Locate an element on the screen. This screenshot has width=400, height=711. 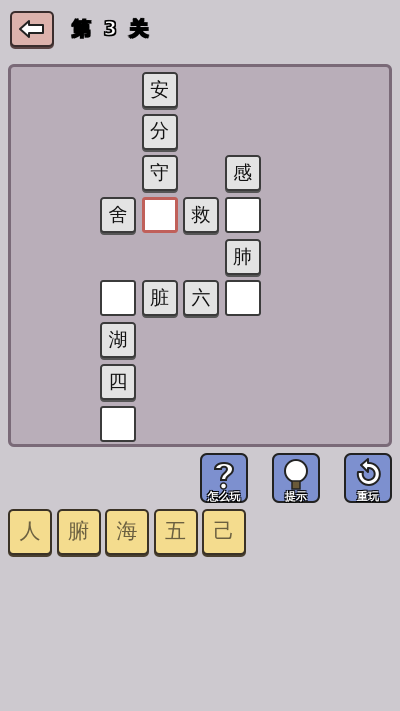
character-tile: 六 is located at coordinates (201, 298).